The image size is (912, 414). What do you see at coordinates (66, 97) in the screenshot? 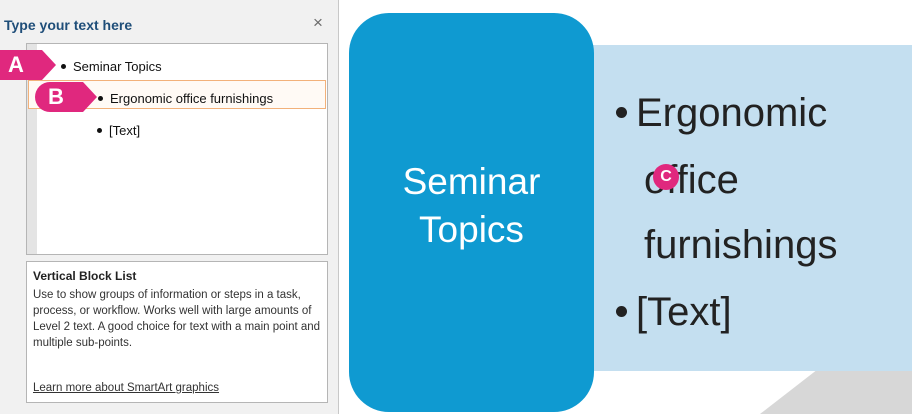
I see `callout-b: B` at bounding box center [66, 97].